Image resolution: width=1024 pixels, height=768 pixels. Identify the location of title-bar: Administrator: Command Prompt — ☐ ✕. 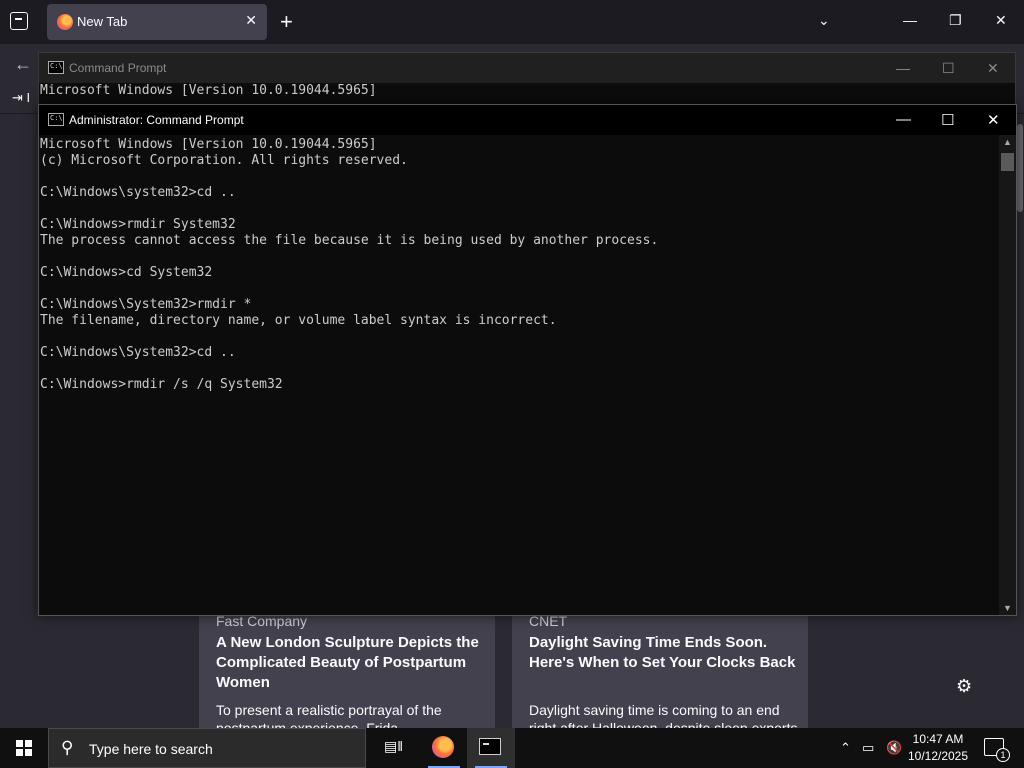
(527, 120).